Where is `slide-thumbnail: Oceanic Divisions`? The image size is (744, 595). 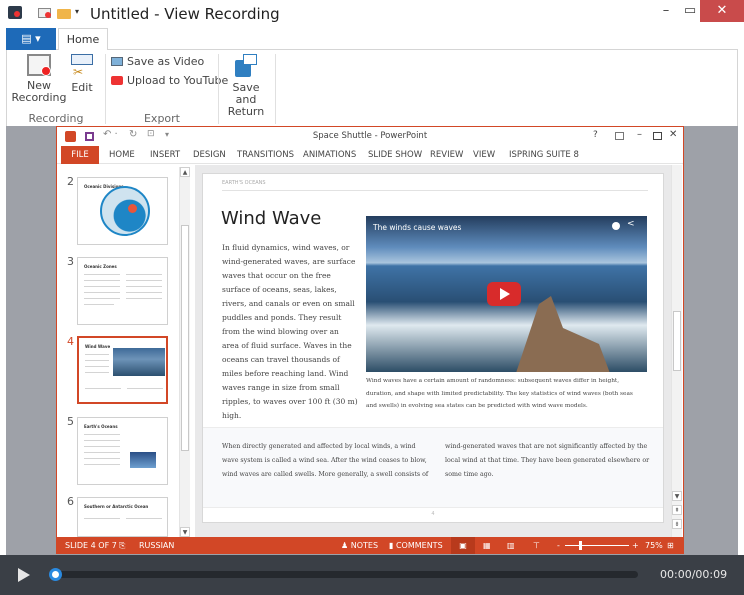
slide-thumbnail: Oceanic Divisions is located at coordinates (122, 211).